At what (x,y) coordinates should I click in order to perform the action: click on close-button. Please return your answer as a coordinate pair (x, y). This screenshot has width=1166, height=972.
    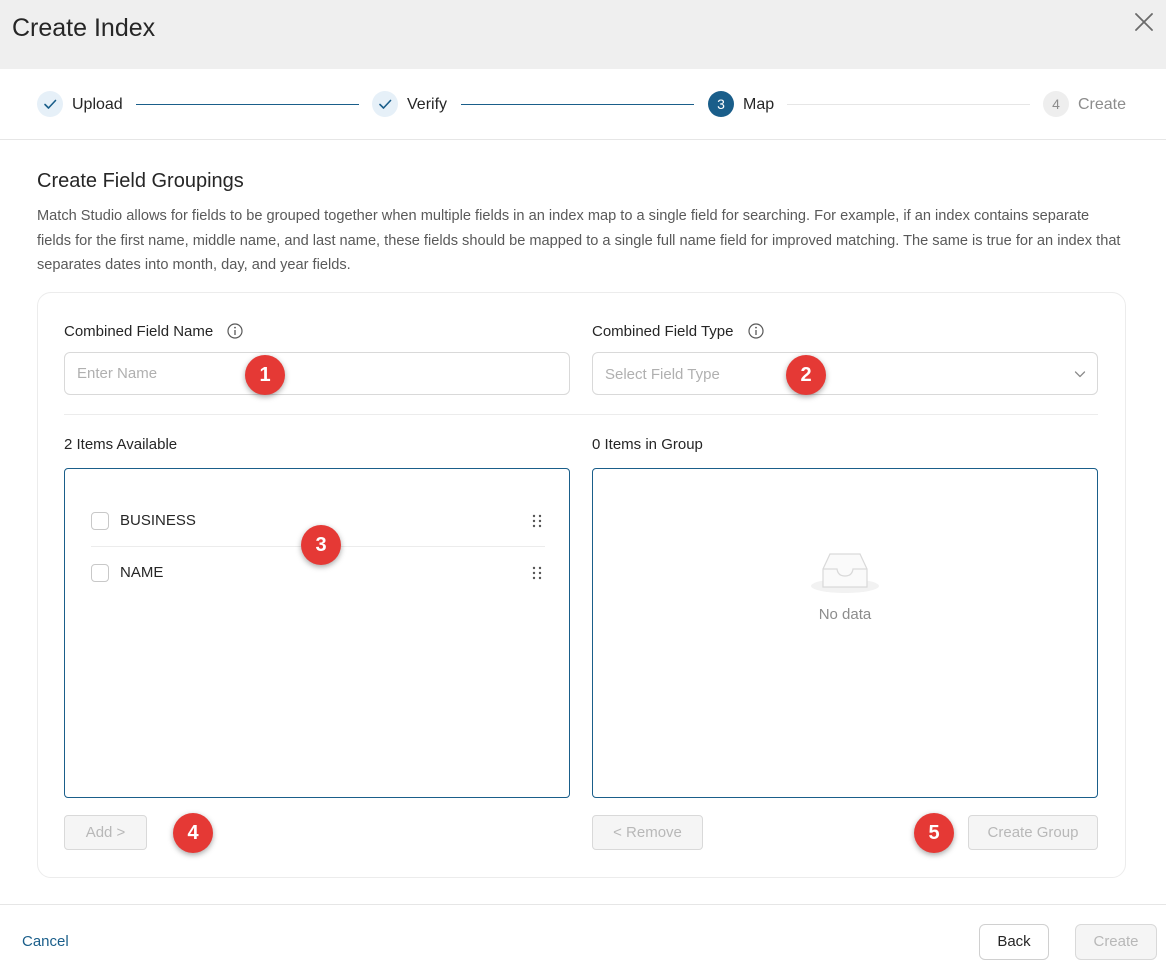
    Looking at the image, I should click on (1144, 22).